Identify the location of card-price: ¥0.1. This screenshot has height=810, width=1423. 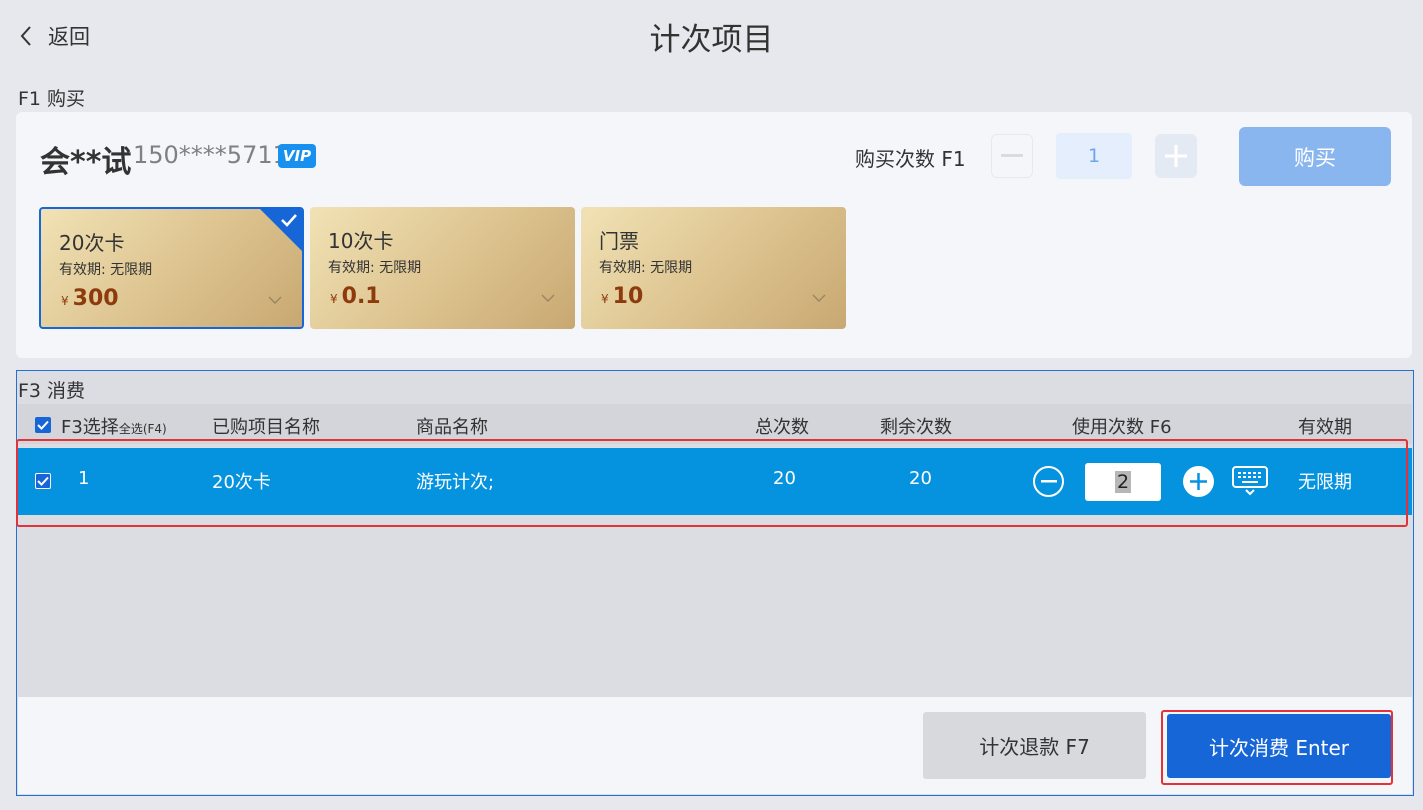
(355, 296).